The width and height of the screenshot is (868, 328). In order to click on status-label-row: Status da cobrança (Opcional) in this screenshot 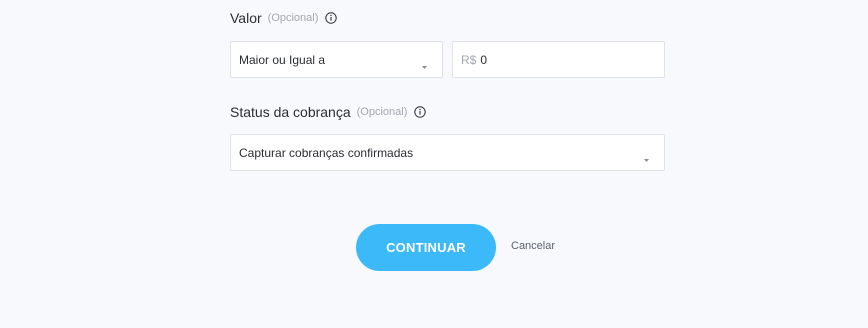, I will do `click(328, 112)`.